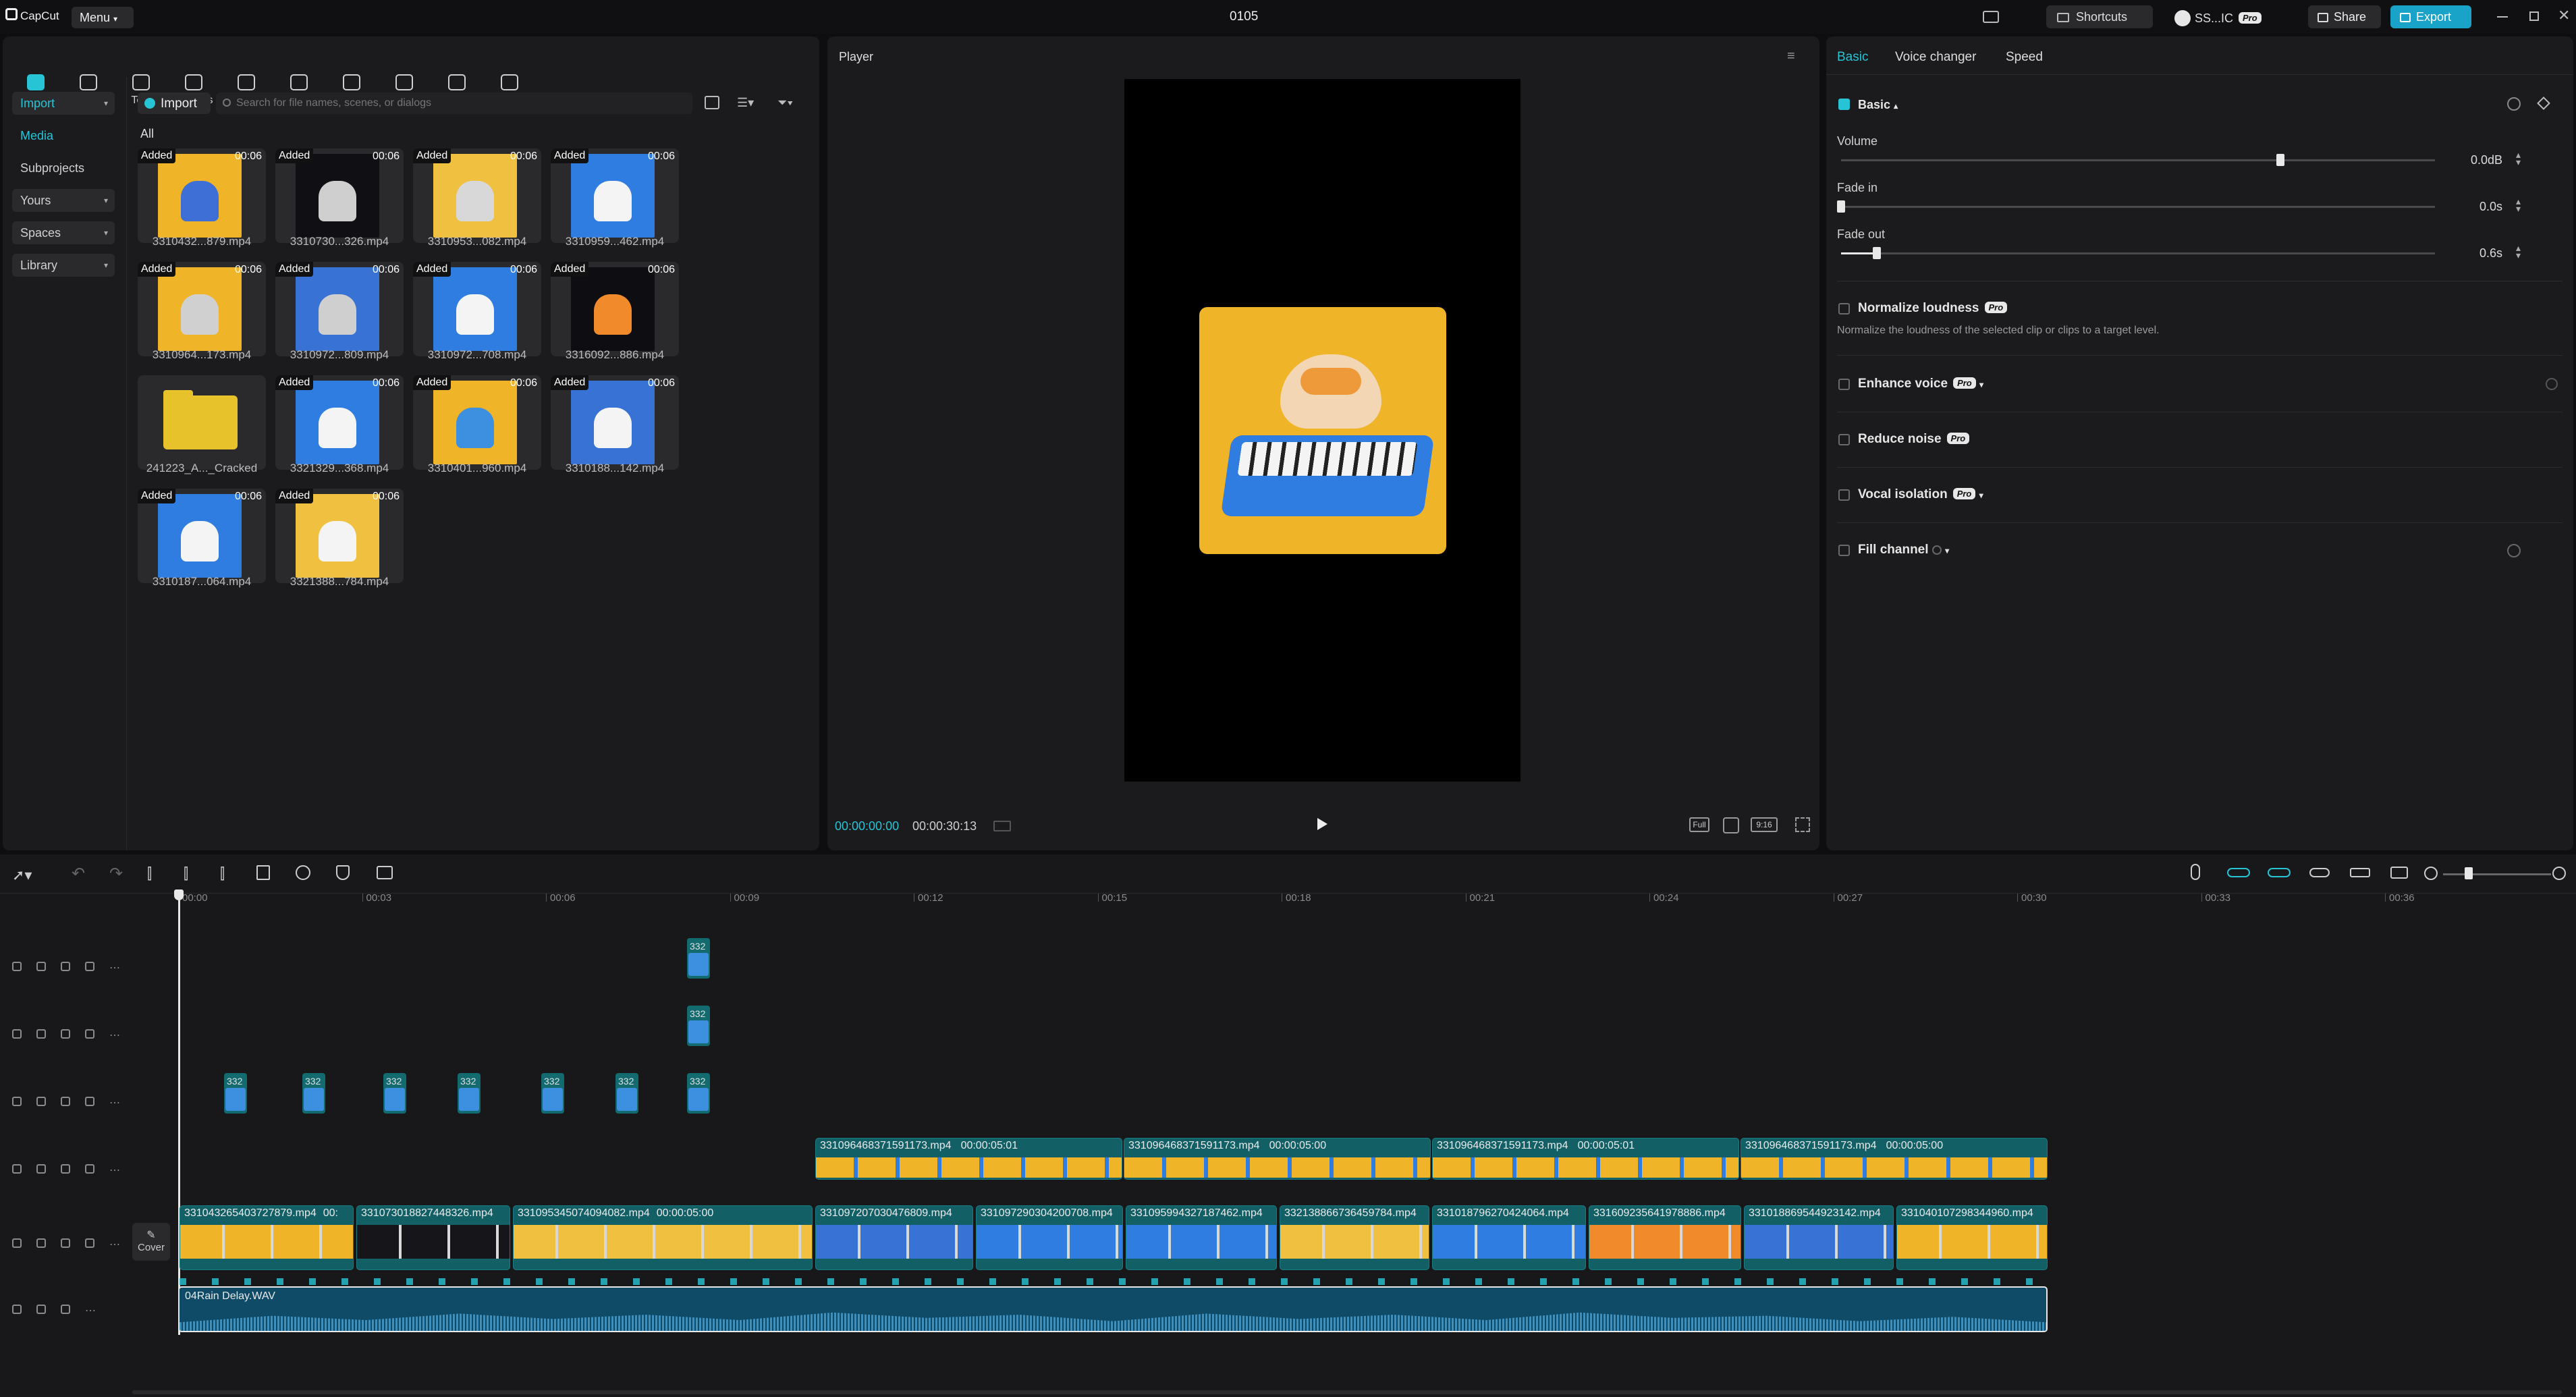  What do you see at coordinates (663, 1237) in the screenshot?
I see `video-clip: 331095345074094082.mp4 00:00:05:00` at bounding box center [663, 1237].